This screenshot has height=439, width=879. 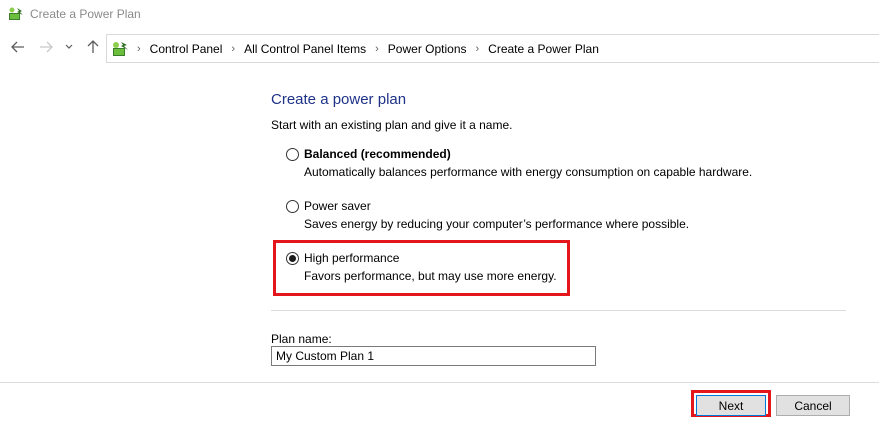 I want to click on plan-name-label: Plan name:, so click(x=301, y=339).